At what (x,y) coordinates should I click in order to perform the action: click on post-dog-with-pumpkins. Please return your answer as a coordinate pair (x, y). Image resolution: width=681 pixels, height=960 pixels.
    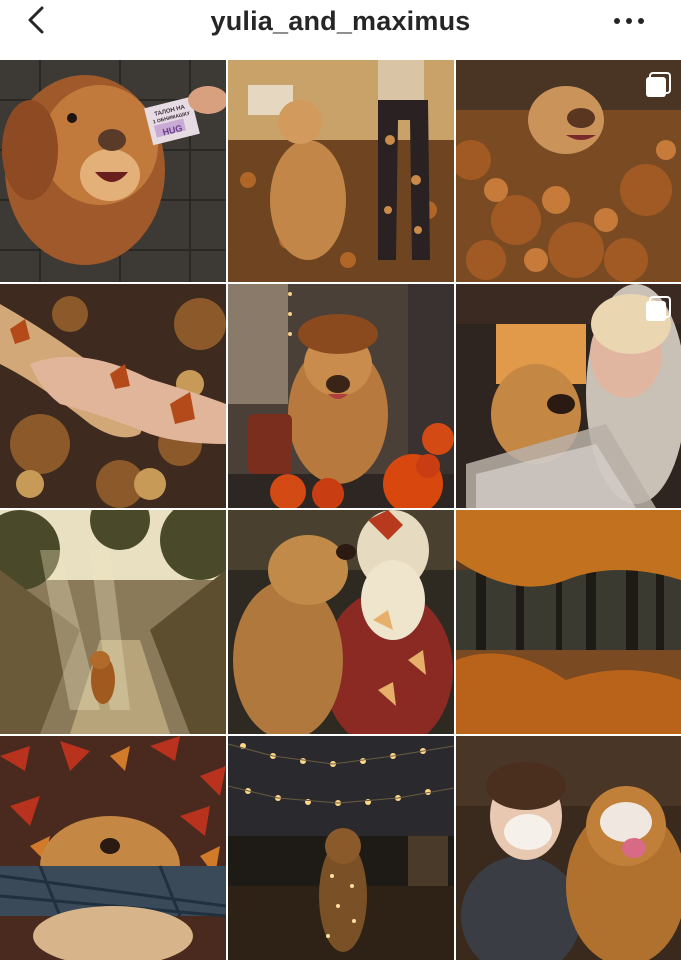
    Looking at the image, I should click on (341, 396).